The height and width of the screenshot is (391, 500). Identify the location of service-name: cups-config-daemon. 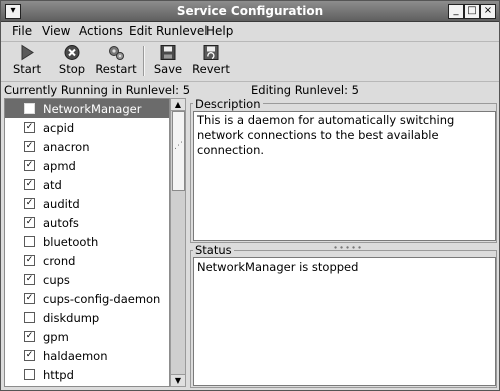
(102, 299).